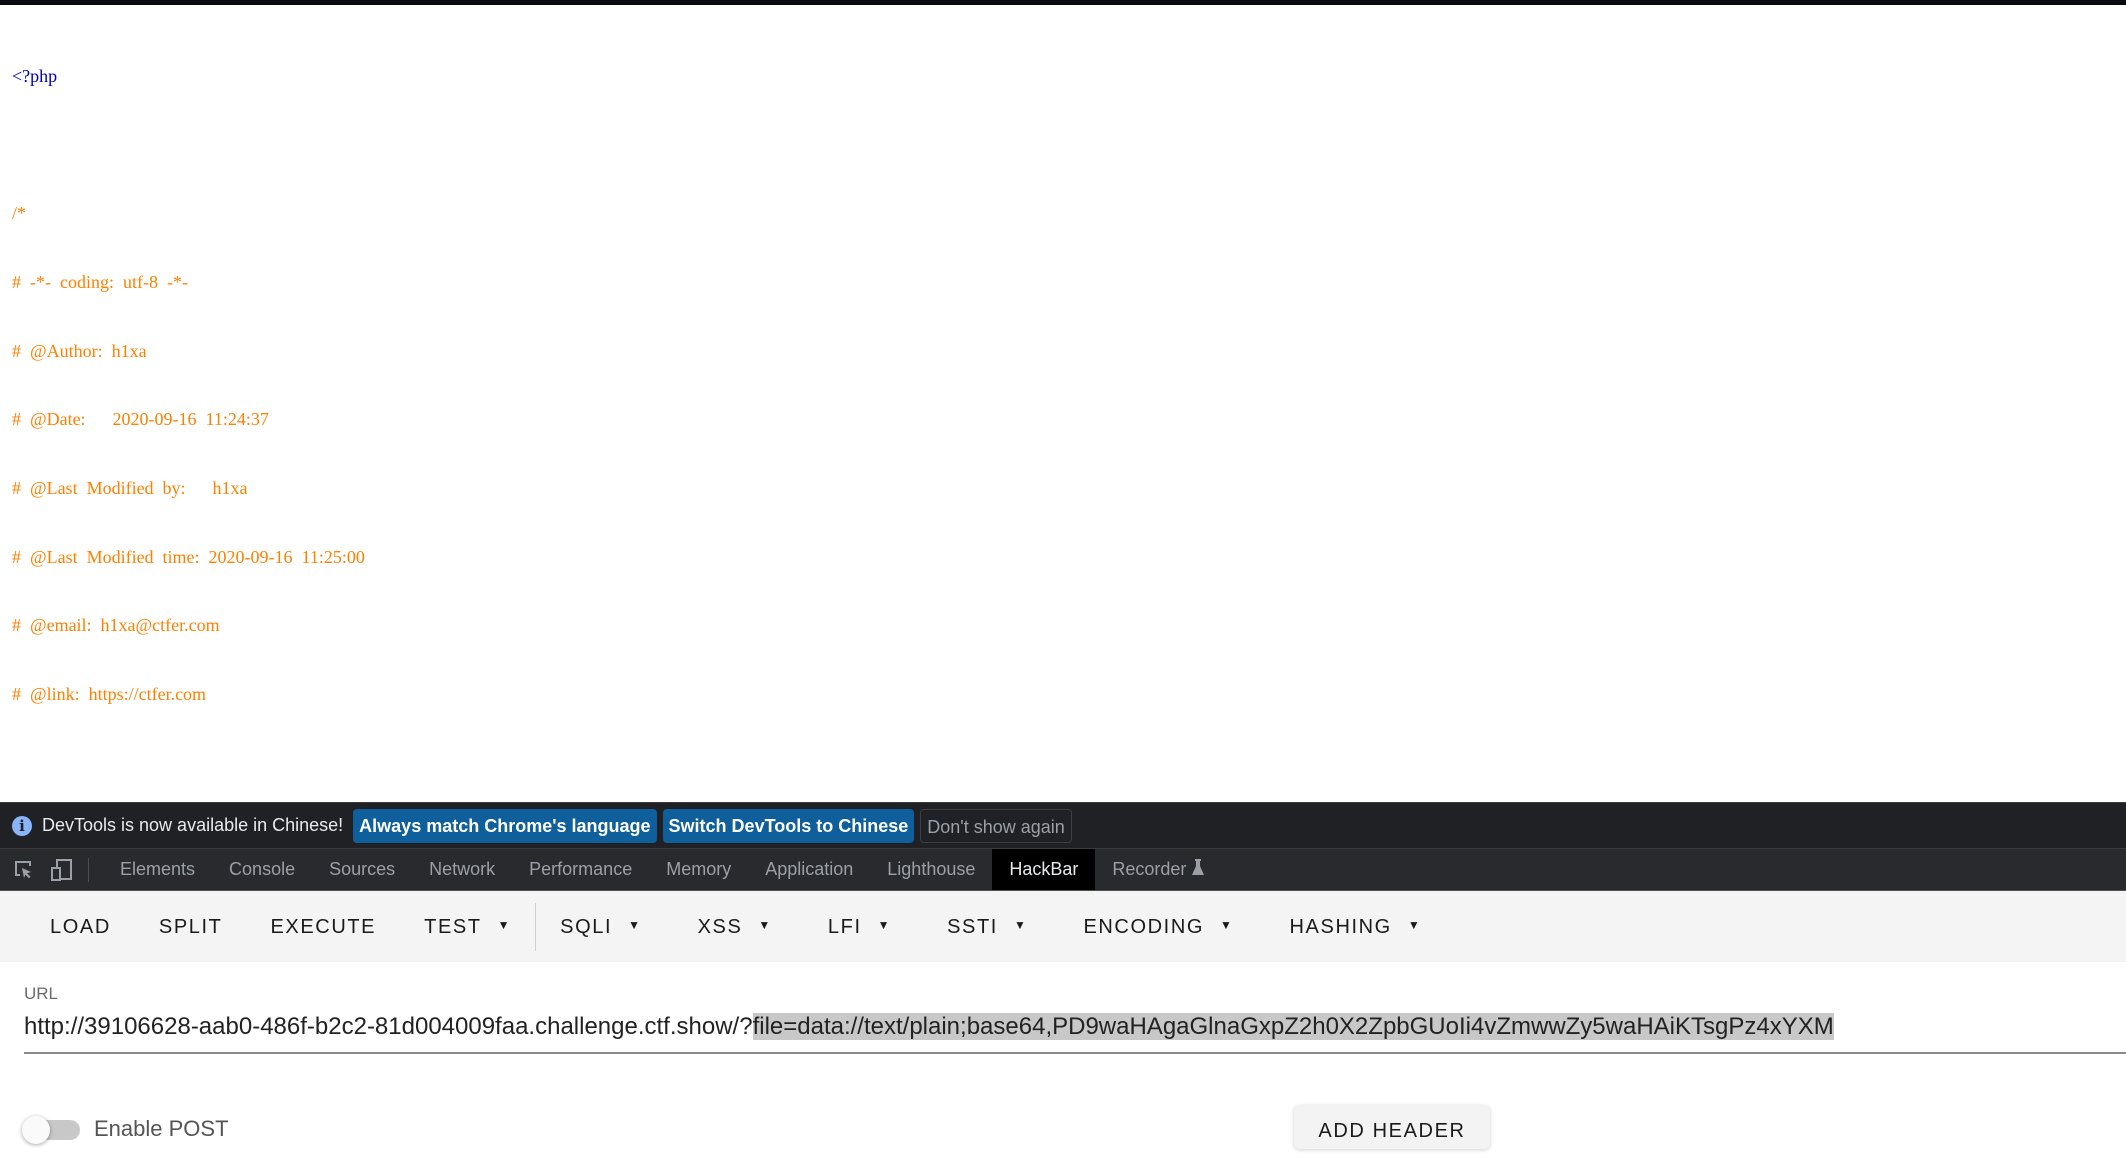  I want to click on xss-menu-button: XSS ▼, so click(731, 927).